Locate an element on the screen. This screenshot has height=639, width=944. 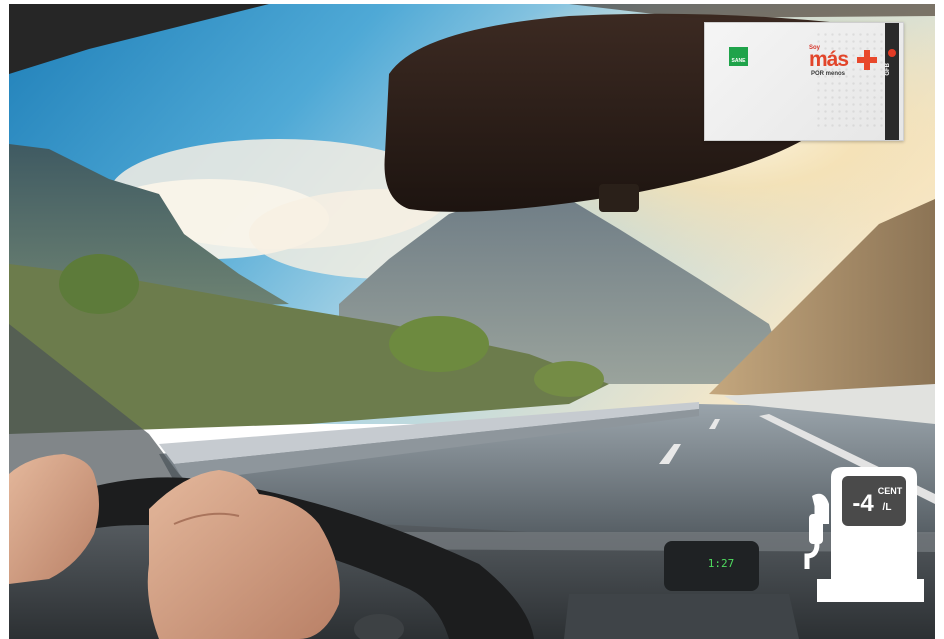
card-brand: Soy más POR menos is located at coordinates (844, 62).